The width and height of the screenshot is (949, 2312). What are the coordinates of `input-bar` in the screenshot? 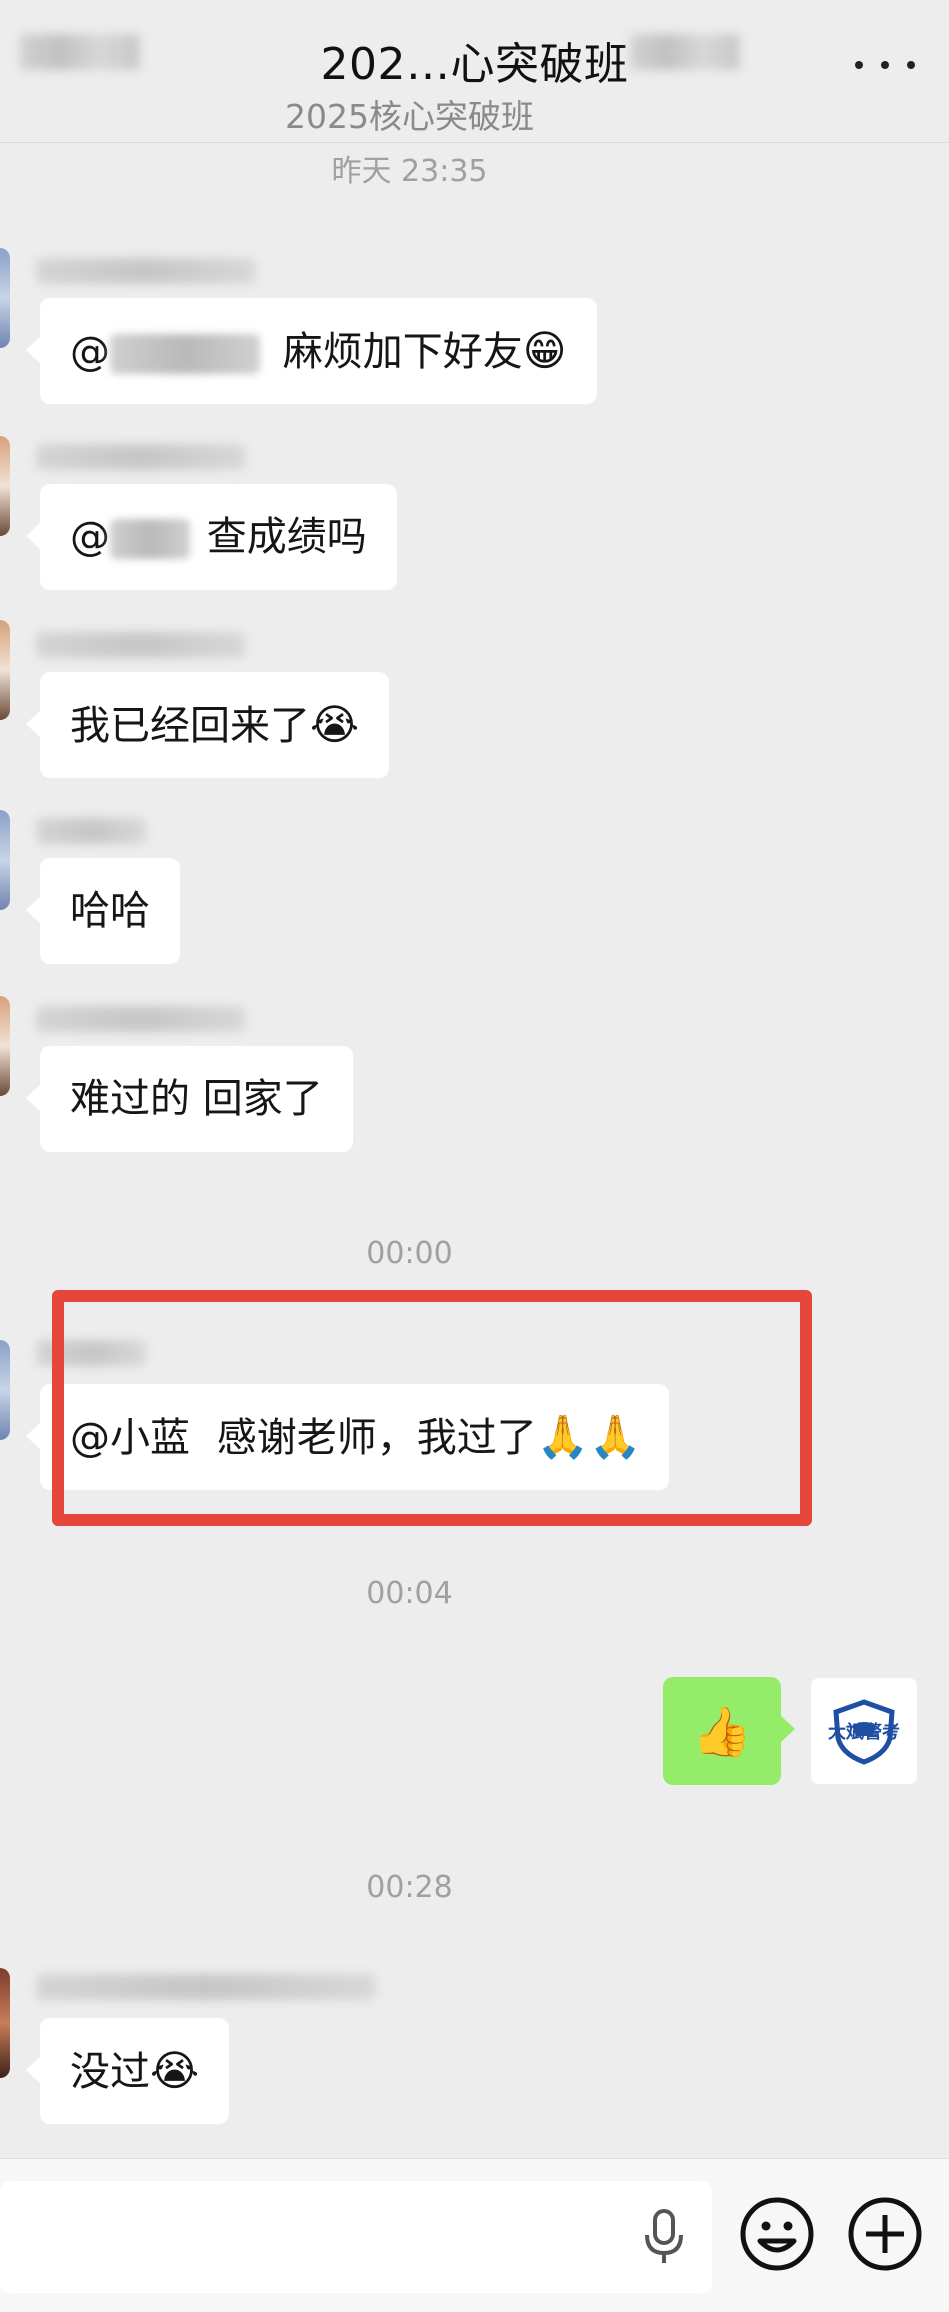 It's located at (474, 2235).